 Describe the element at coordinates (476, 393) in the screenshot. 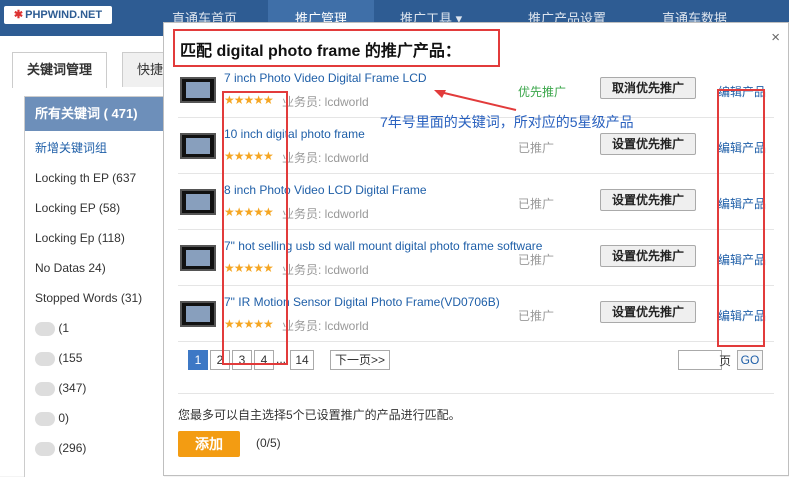

I see `divider` at that location.